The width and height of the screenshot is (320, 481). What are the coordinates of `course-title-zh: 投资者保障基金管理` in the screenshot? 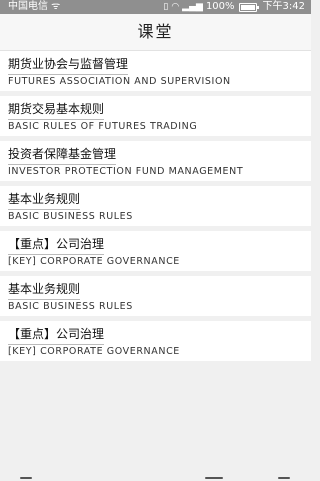 It's located at (62, 156).